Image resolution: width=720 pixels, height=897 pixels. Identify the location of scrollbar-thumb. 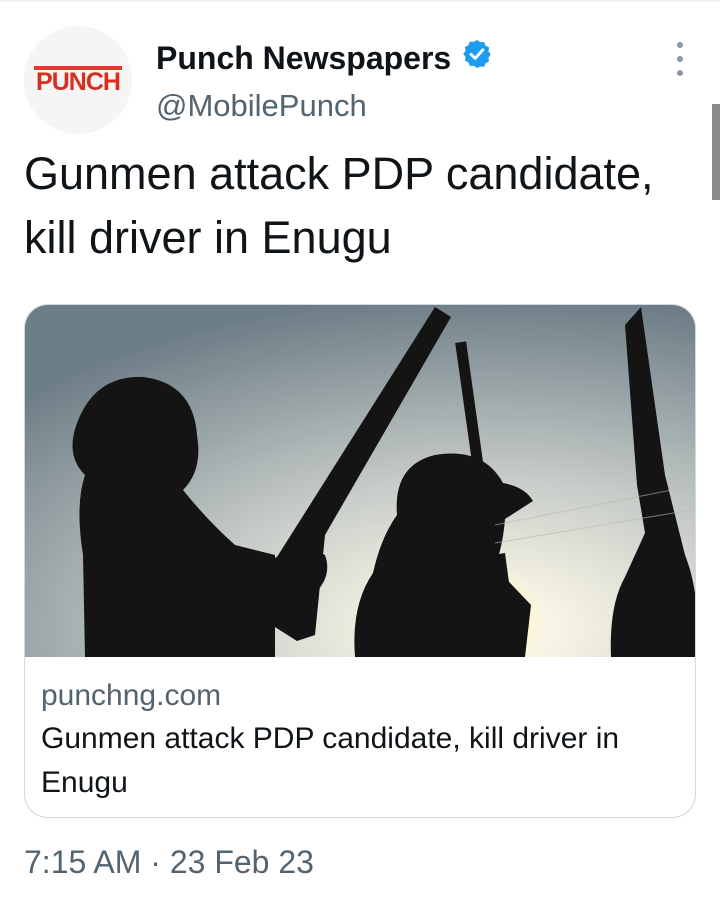
(716, 152).